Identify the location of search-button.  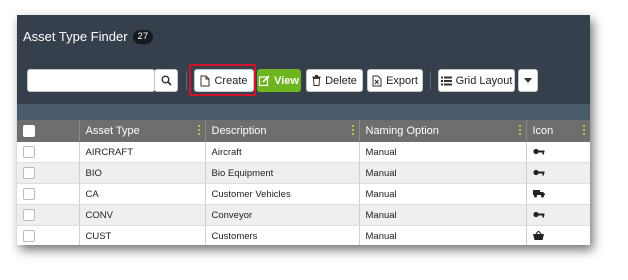
(166, 80).